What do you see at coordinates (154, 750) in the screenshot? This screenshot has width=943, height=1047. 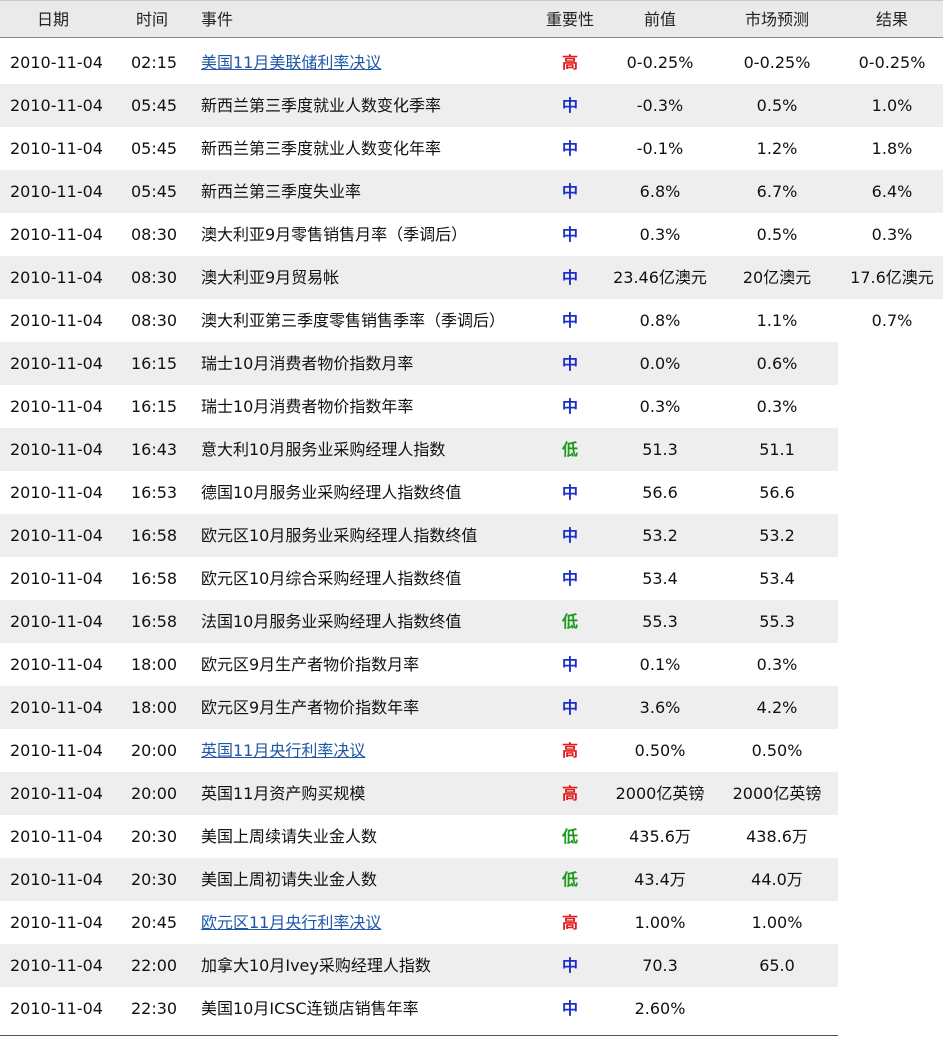 I see `cell-time: 20:00` at bounding box center [154, 750].